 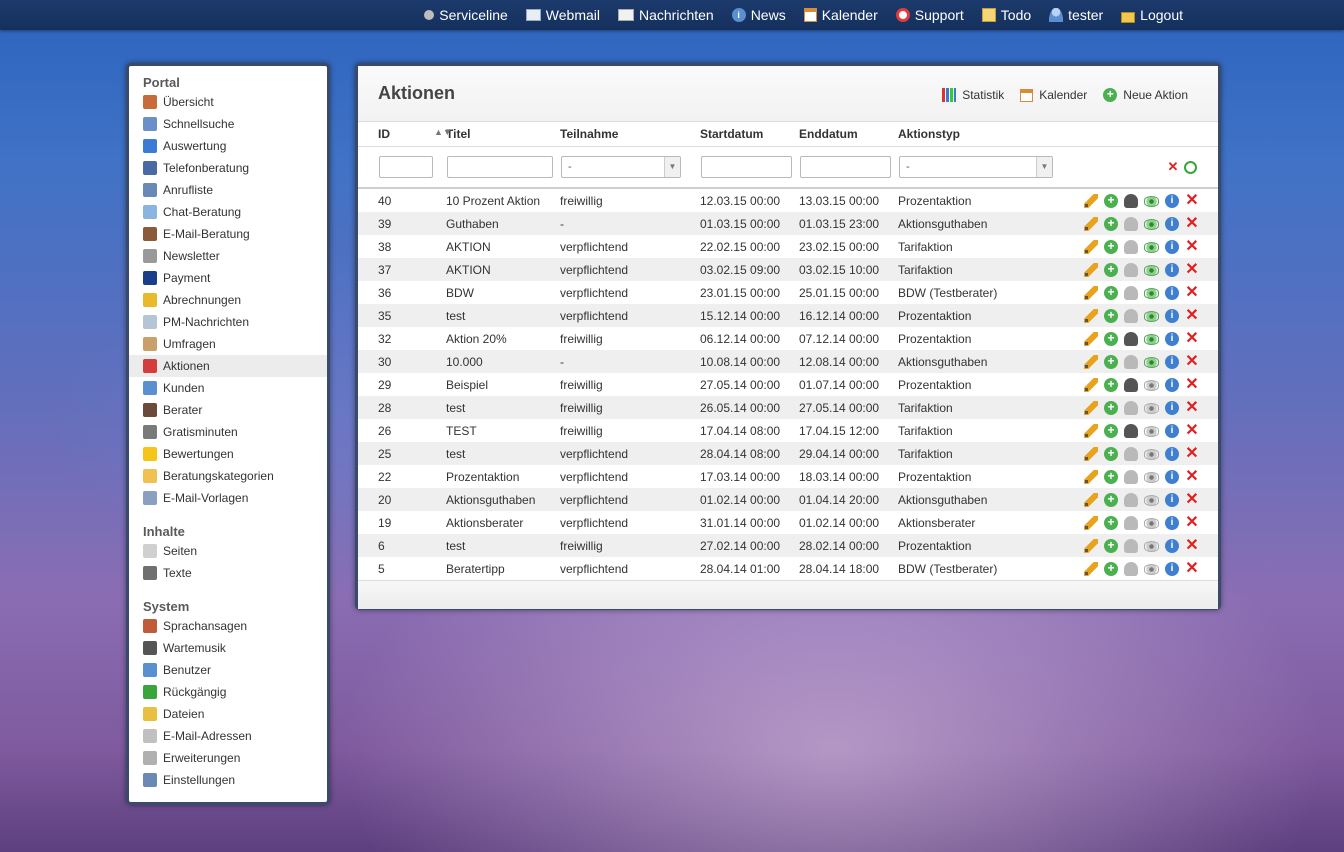 I want to click on topnav-webmail: Webmail, so click(x=562, y=15).